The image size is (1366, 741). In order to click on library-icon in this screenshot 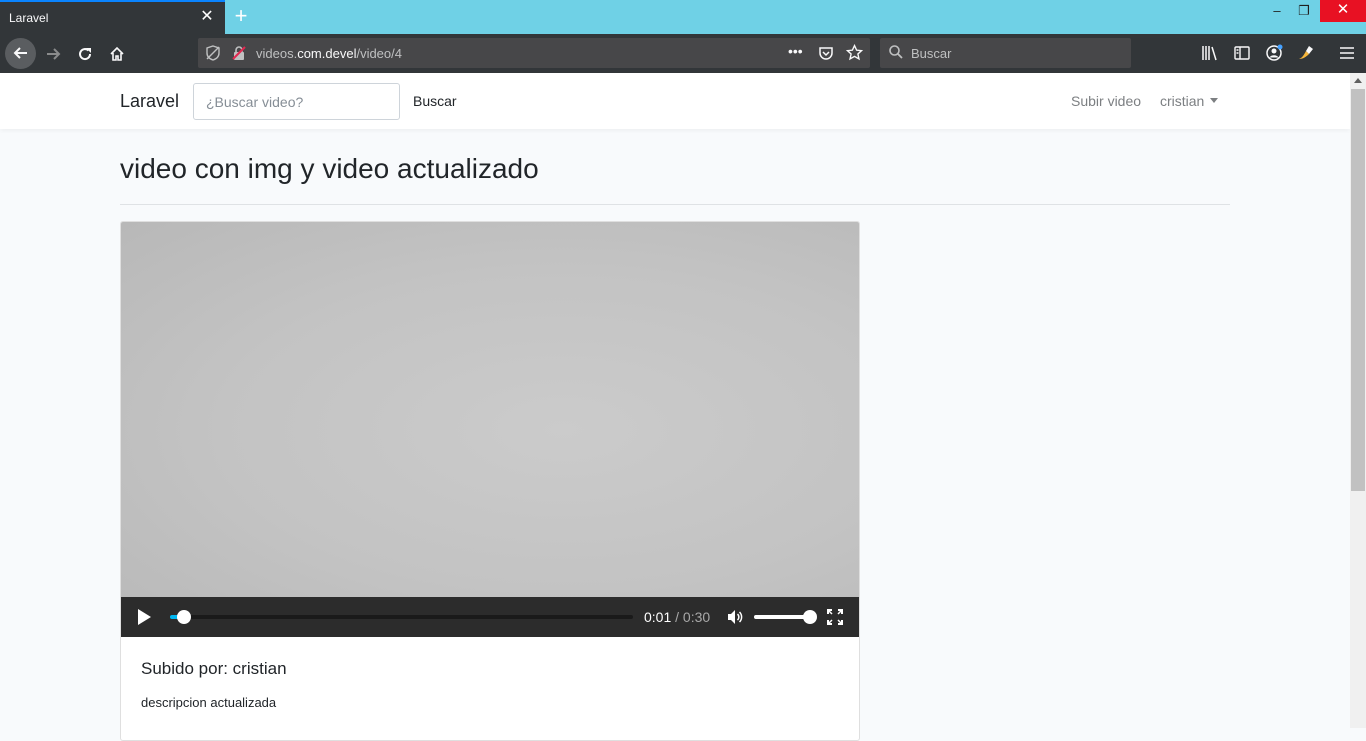, I will do `click(1210, 55)`.